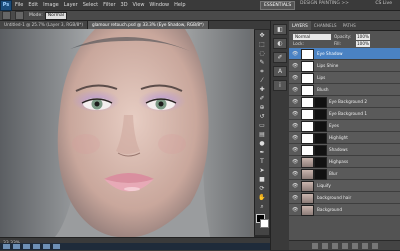 This screenshot has height=251, width=400. What do you see at coordinates (354, 245) in the screenshot?
I see `new-group-icon` at bounding box center [354, 245].